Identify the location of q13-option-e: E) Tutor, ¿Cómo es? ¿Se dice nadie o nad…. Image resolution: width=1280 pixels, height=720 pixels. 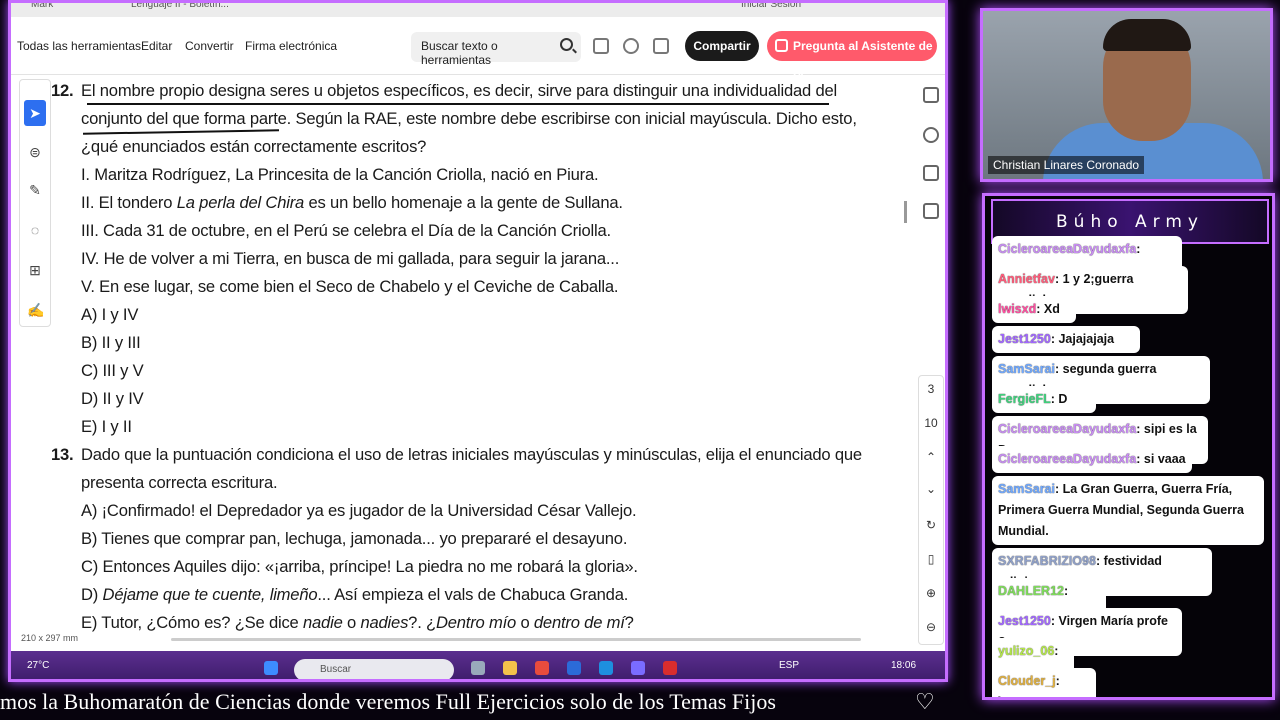
(357, 622).